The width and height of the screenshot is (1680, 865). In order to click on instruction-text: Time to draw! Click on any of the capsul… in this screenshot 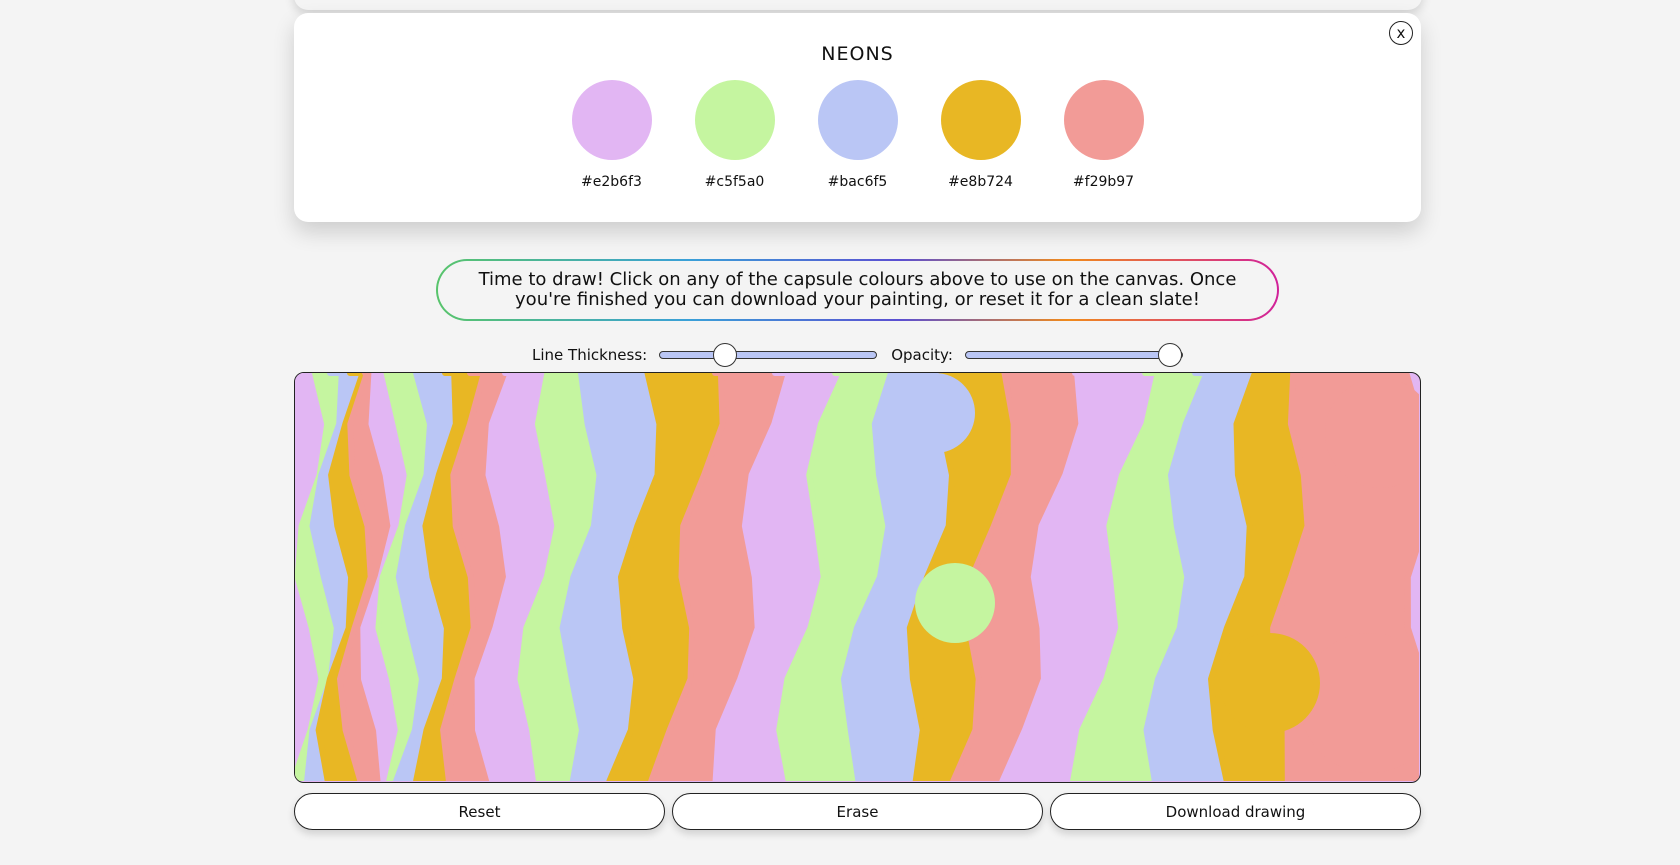, I will do `click(857, 290)`.